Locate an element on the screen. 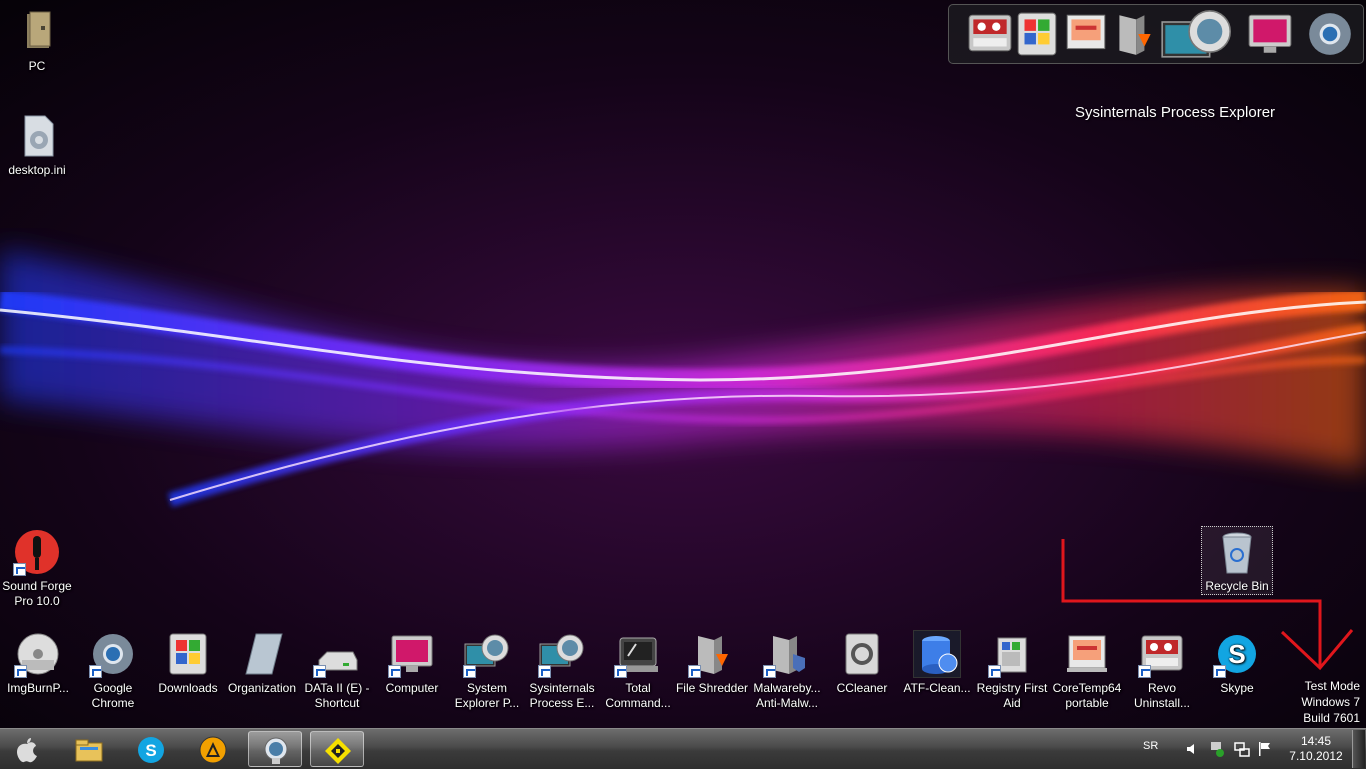 This screenshot has height=769, width=1366. desktop-icon-data-drive: DATa II (E) - Shortcut is located at coordinates (337, 670).